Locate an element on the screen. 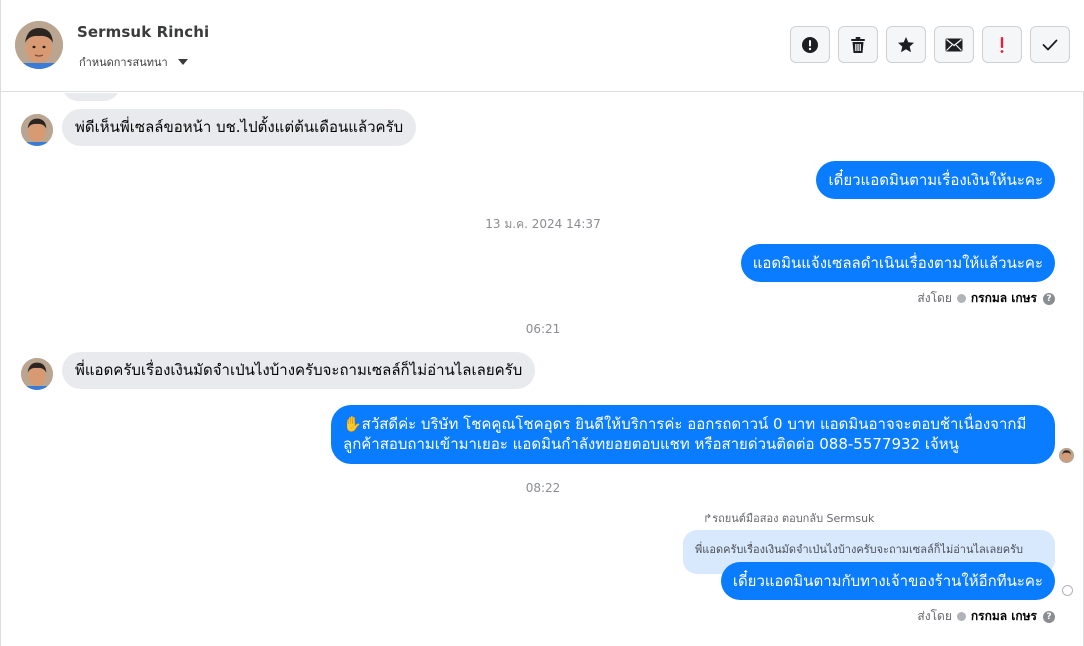 This screenshot has width=1084, height=646. report-button is located at coordinates (810, 44).